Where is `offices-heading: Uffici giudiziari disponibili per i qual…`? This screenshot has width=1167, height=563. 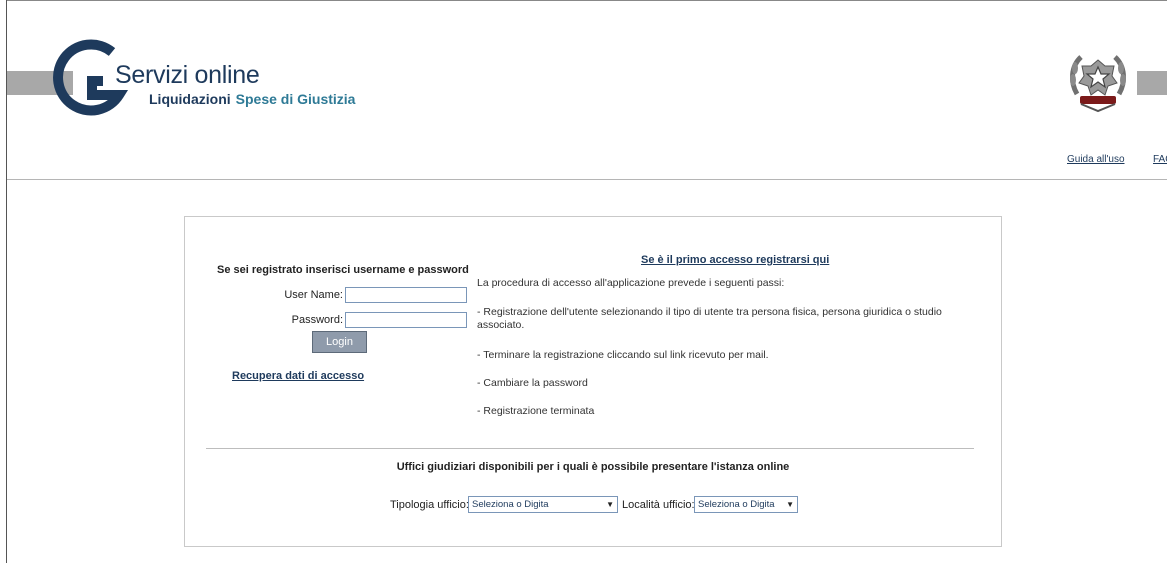 offices-heading: Uffici giudiziari disponibili per i qual… is located at coordinates (593, 467).